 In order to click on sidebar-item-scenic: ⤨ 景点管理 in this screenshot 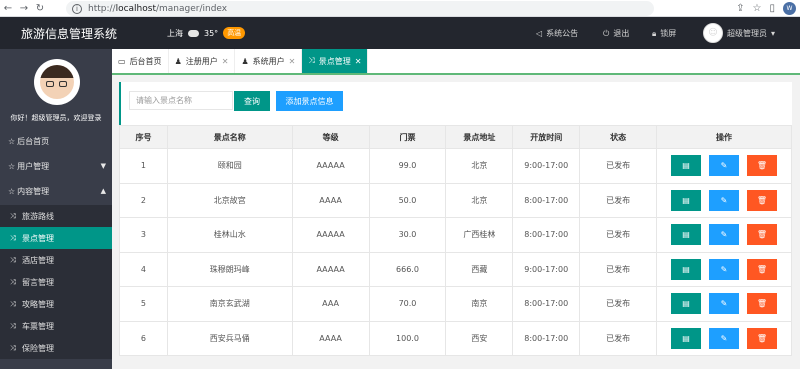, I will do `click(56, 238)`.